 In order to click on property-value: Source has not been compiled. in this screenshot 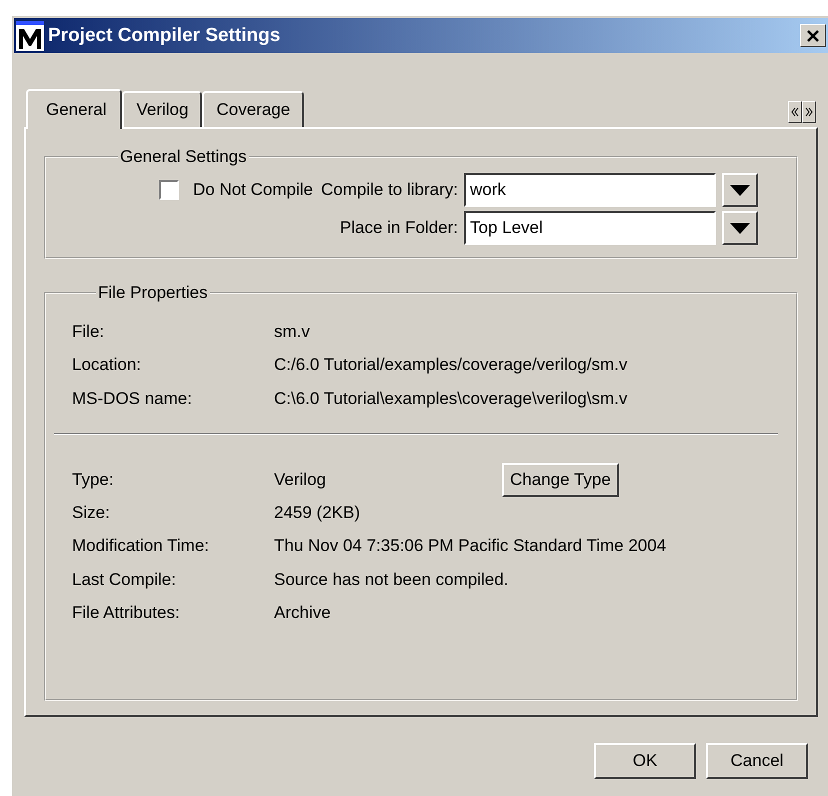, I will do `click(392, 580)`.